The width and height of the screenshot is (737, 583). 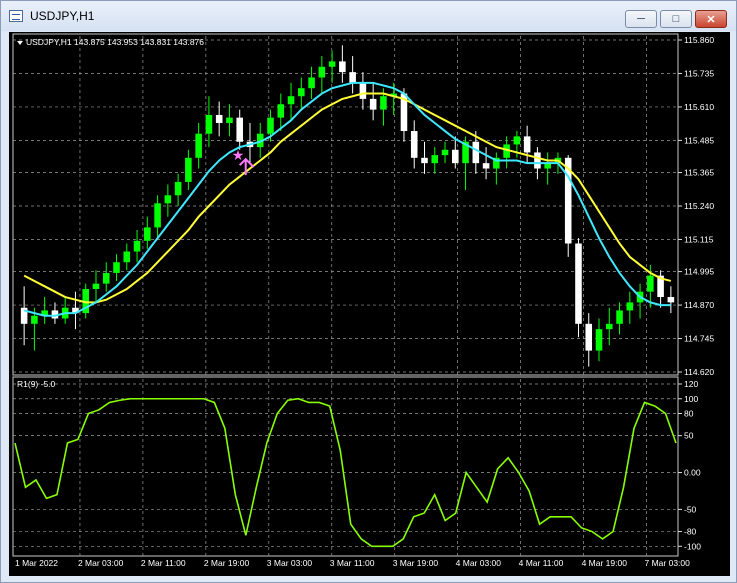 What do you see at coordinates (227, 563) in the screenshot?
I see `x-axis-tick-label: 2 Mar 19:00` at bounding box center [227, 563].